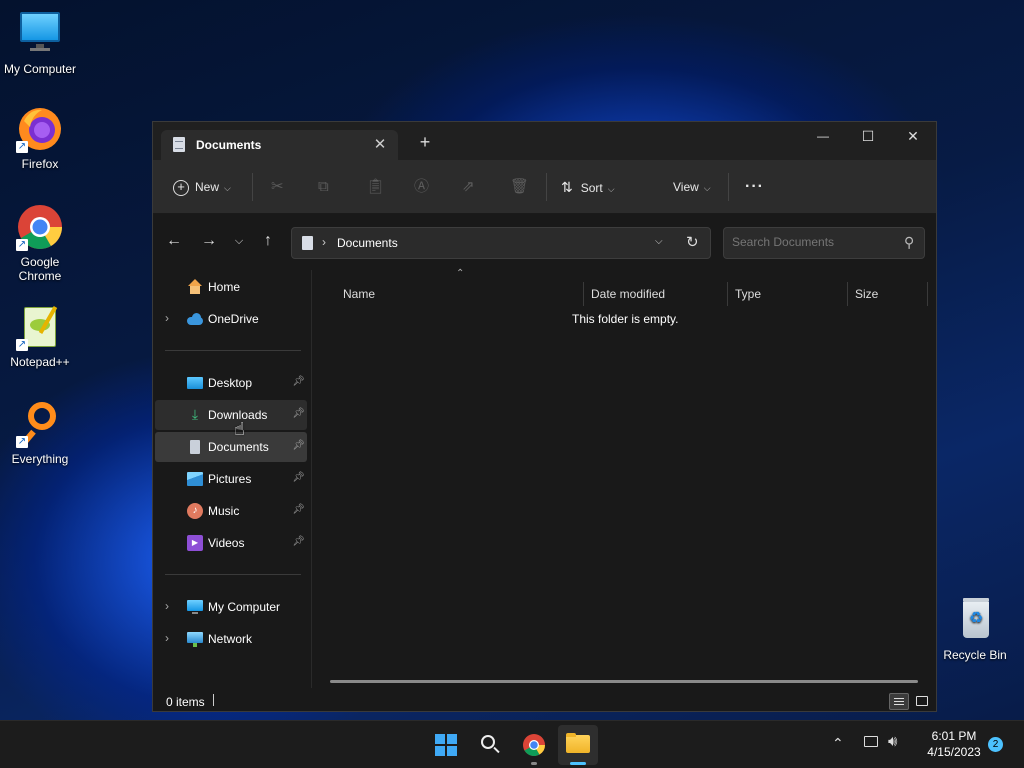 This screenshot has height=768, width=1024. I want to click on breadcrumb-documents: Documents, so click(367, 243).